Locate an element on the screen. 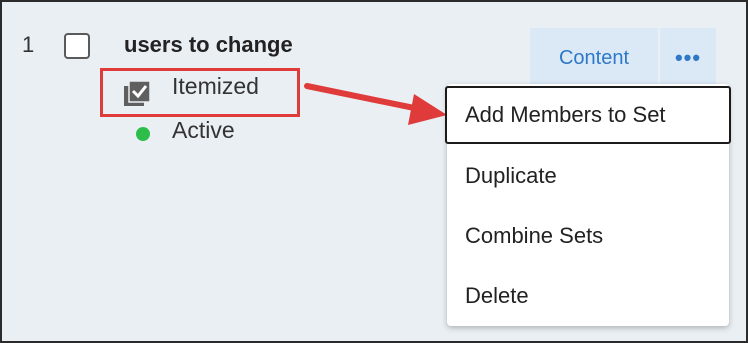 This screenshot has width=748, height=343. more-actions-button: ••• is located at coordinates (688, 58).